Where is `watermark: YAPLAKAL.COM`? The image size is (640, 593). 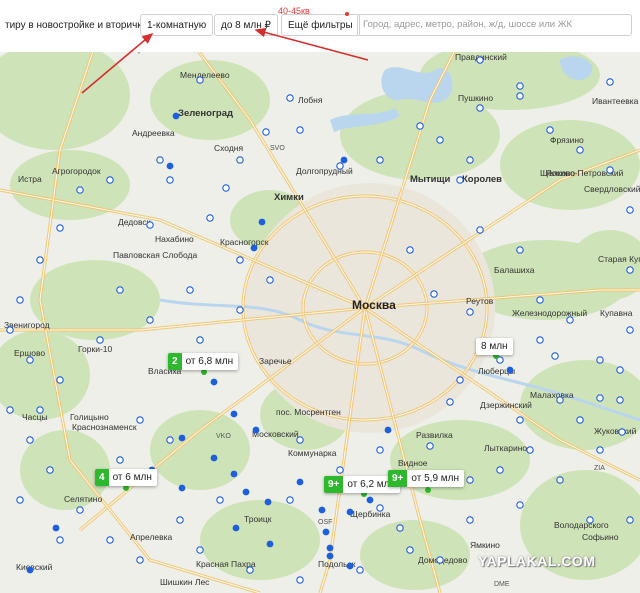
watermark: YAPLAKAL.COM is located at coordinates (537, 561).